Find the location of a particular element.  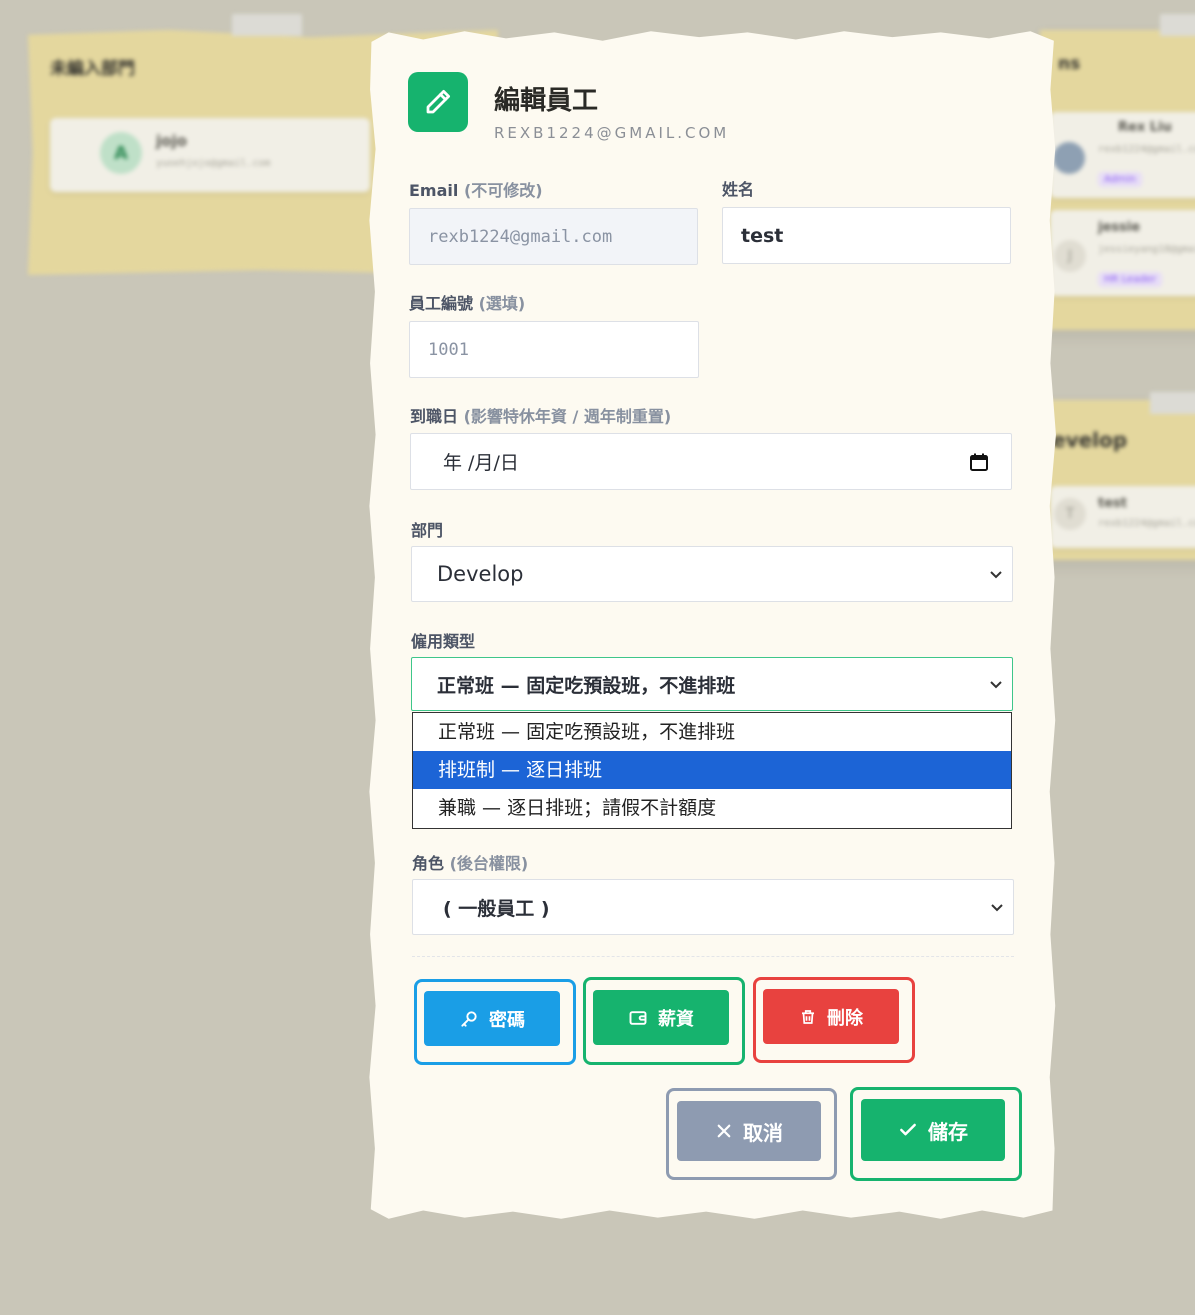

employment-type-option: 兼職 — 逐日排班；請假不計額度 is located at coordinates (712, 808).